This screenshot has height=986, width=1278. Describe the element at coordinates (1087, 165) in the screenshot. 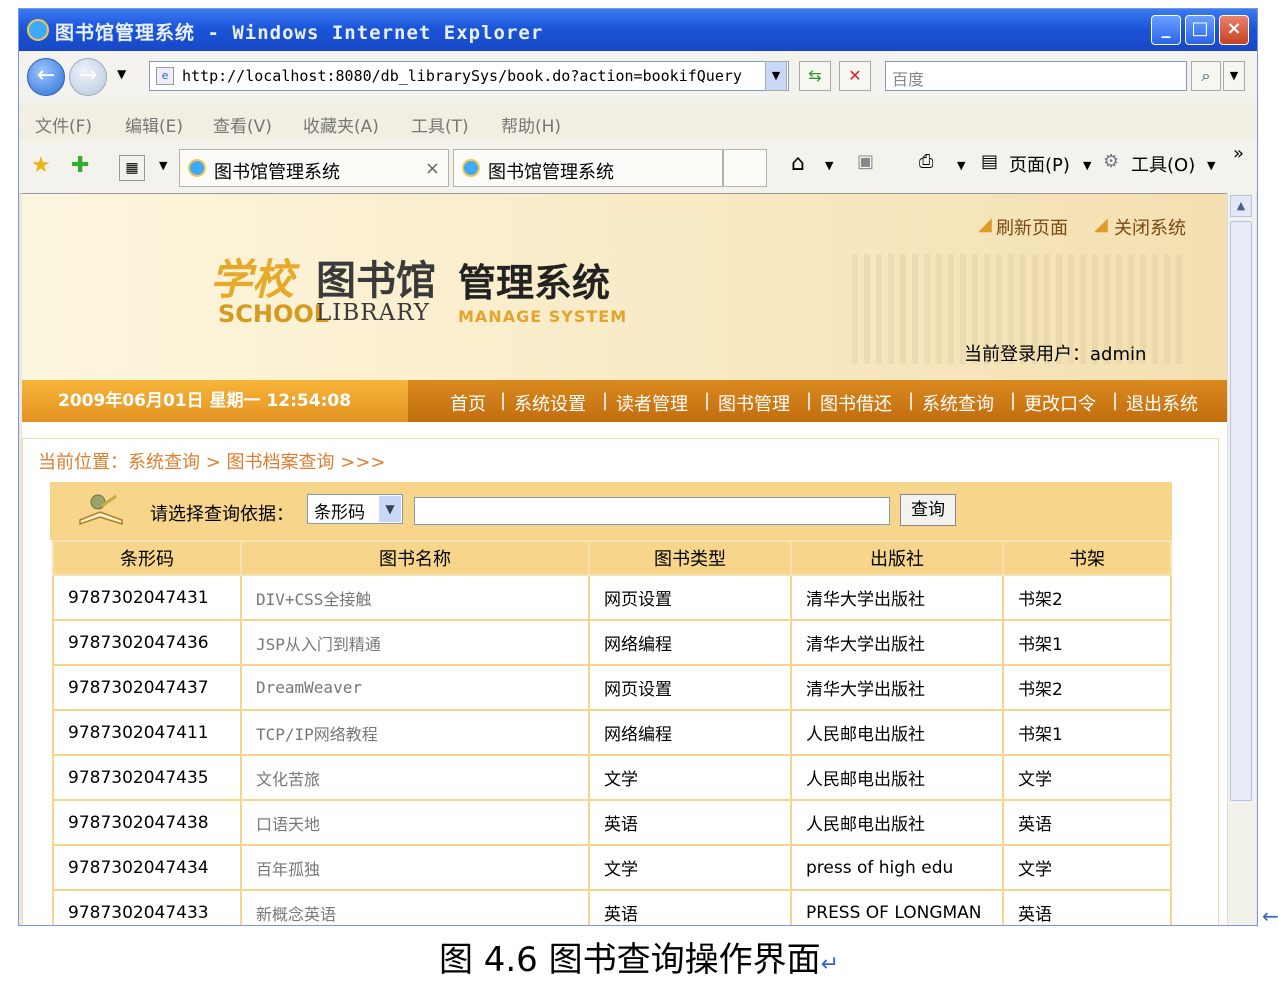

I see `page-dropdown-icon: ▼` at that location.